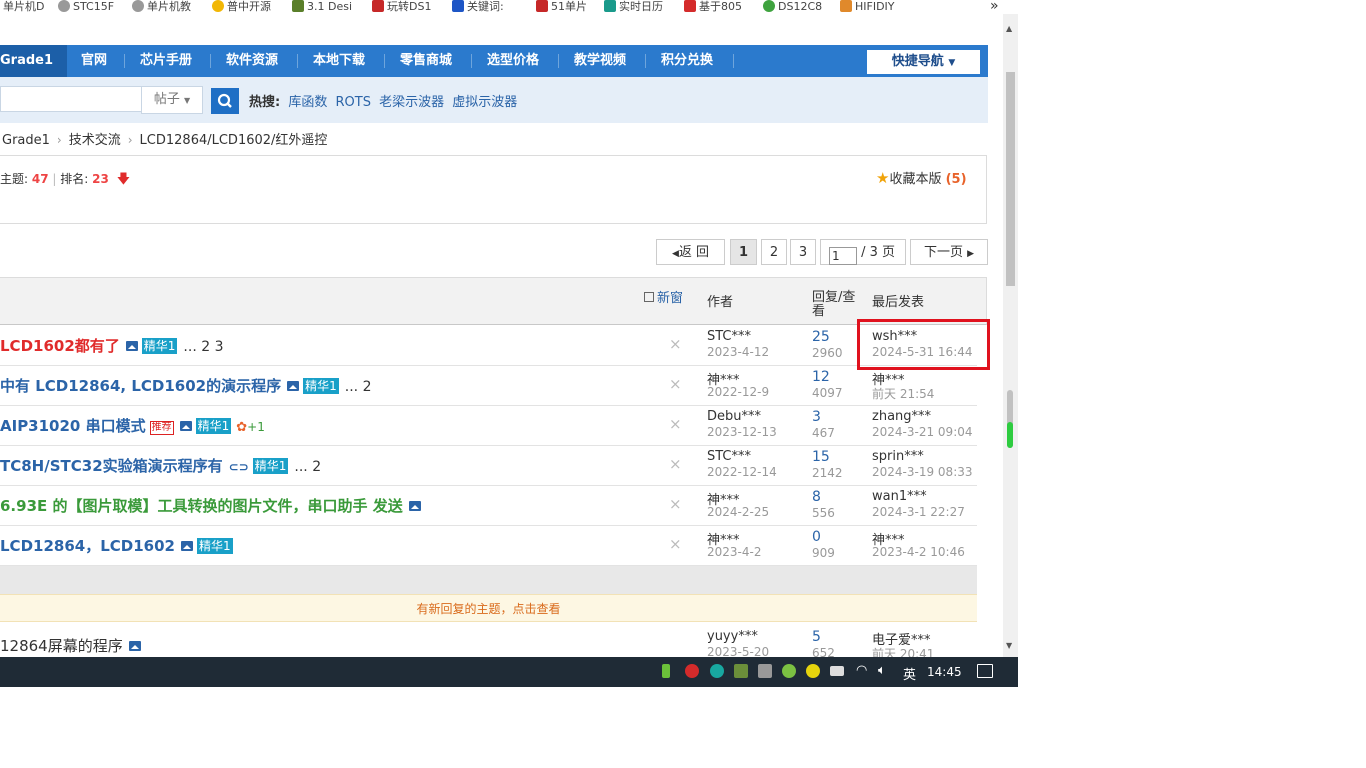 This screenshot has width=1366, height=768. I want to click on bookmark-item: 51单片, so click(561, 7).